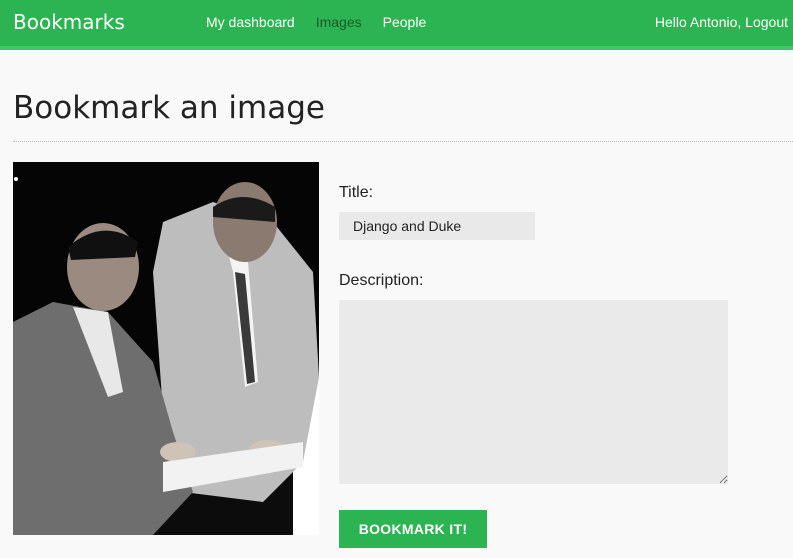  Describe the element at coordinates (403, 141) in the screenshot. I see `title-divider` at that location.